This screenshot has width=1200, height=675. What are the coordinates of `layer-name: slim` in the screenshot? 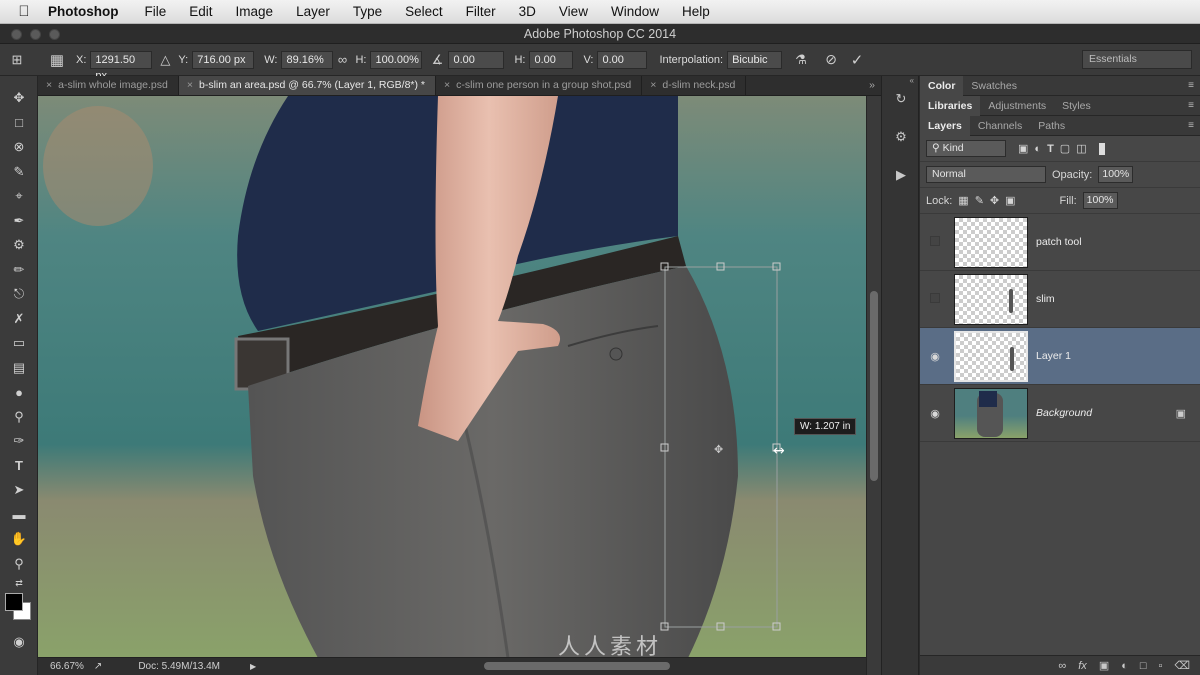 It's located at (1045, 299).